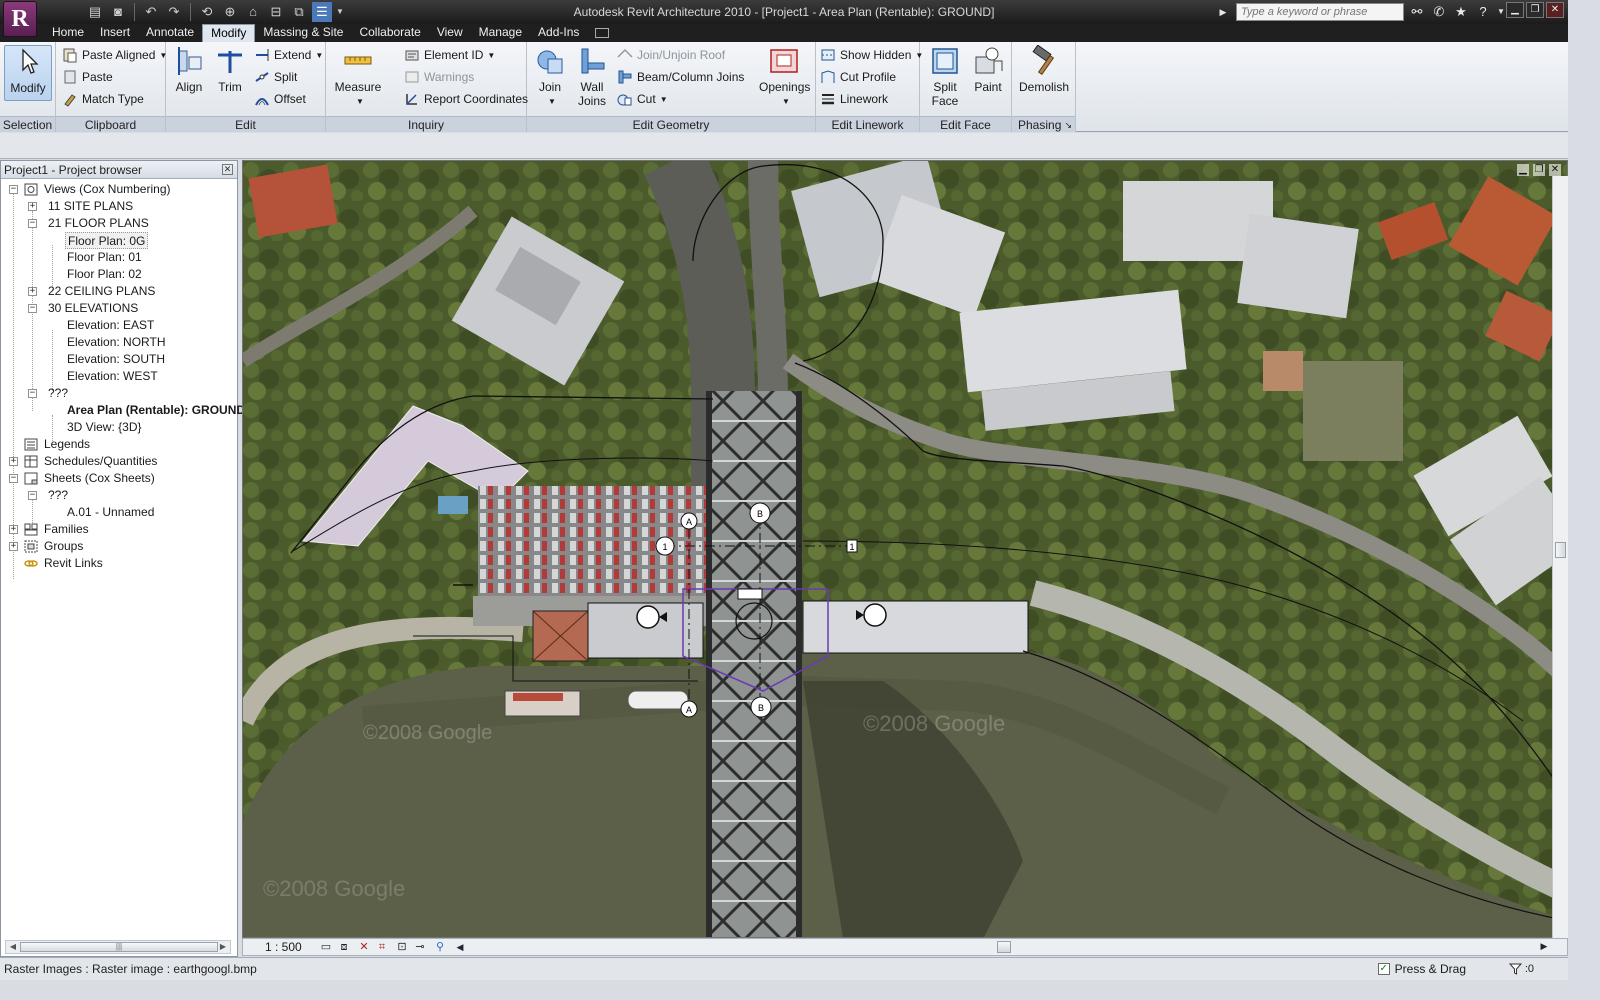  What do you see at coordinates (988, 69) in the screenshot?
I see `paint-button: Paint` at bounding box center [988, 69].